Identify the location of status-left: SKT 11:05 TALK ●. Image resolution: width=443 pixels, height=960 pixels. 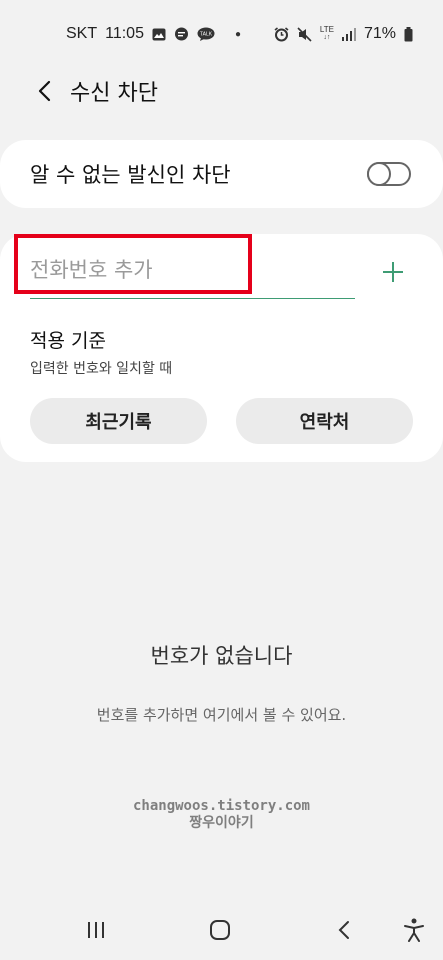
(153, 34).